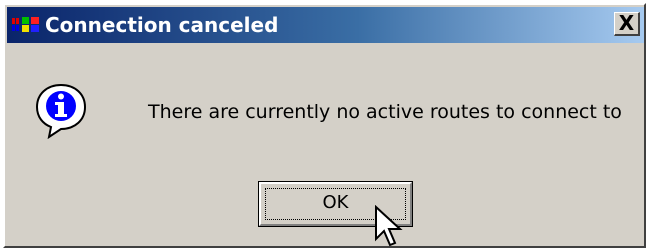 This screenshot has height=251, width=646. Describe the element at coordinates (25, 24) in the screenshot. I see `windows-flag-icon` at that location.